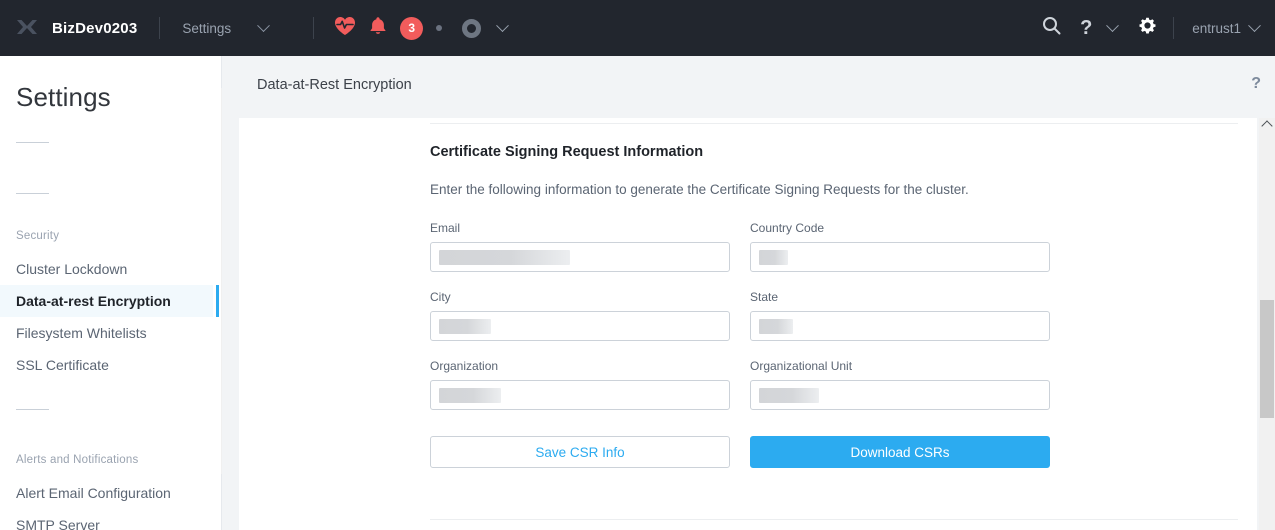  Describe the element at coordinates (445, 228) in the screenshot. I see `field-label: Email` at that location.